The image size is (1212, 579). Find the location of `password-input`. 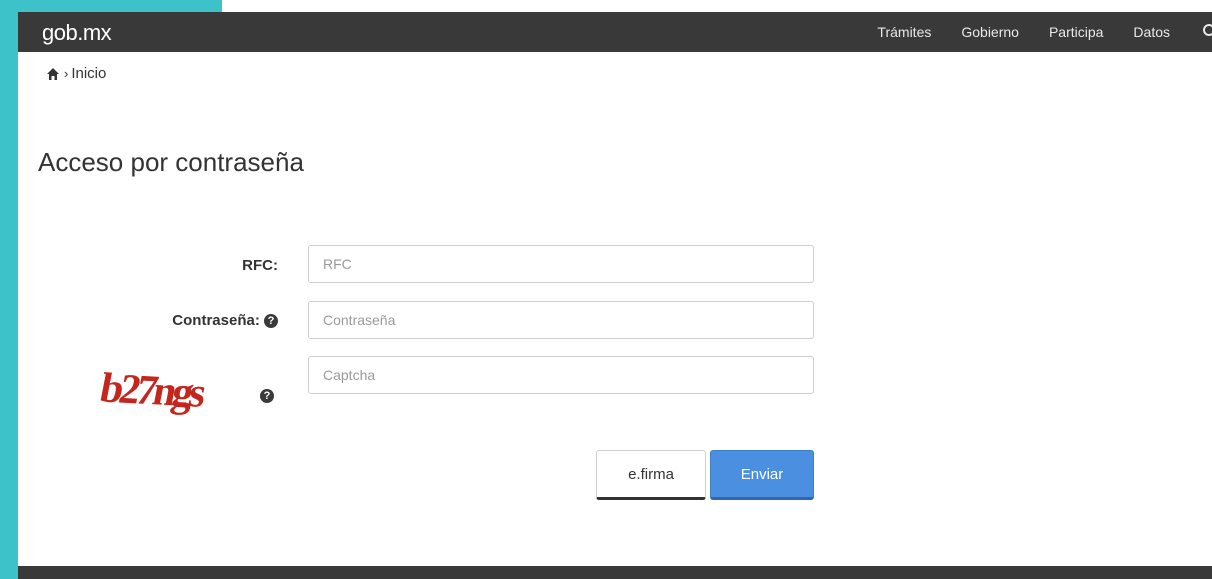

password-input is located at coordinates (561, 320).